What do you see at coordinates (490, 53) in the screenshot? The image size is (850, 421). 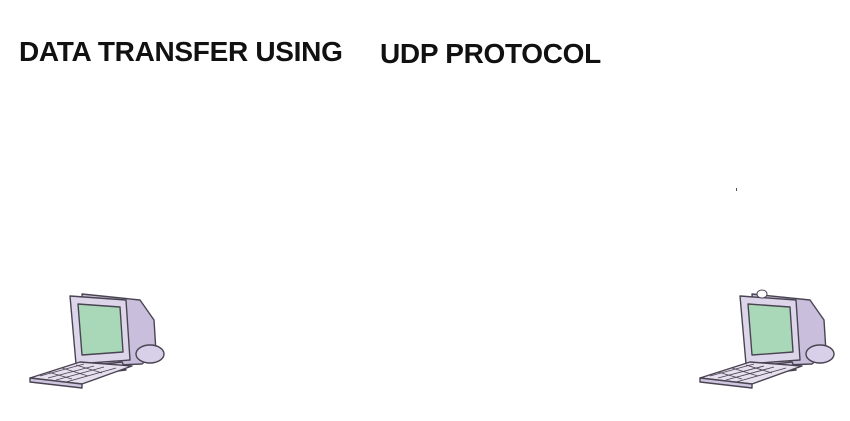 I see `diagram-title-part-2: UDP PROTOCOL` at bounding box center [490, 53].